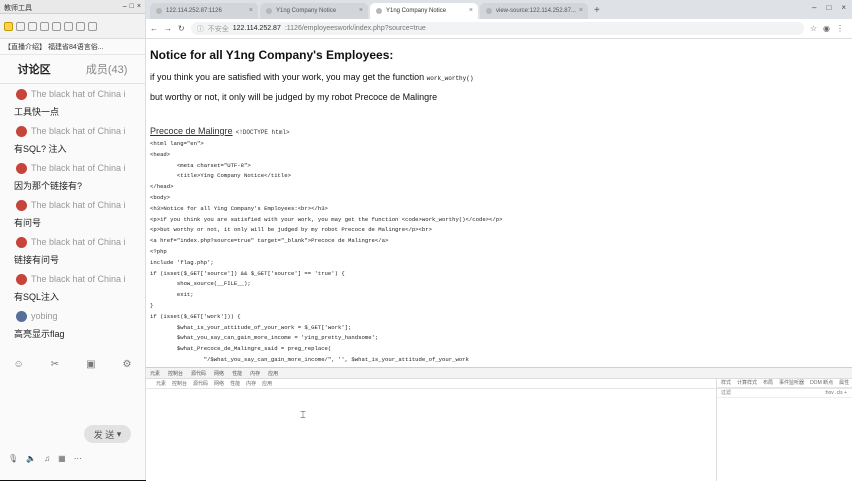 The height and width of the screenshot is (481, 852). What do you see at coordinates (68, 26) in the screenshot?
I see `color-tool-icon` at bounding box center [68, 26].